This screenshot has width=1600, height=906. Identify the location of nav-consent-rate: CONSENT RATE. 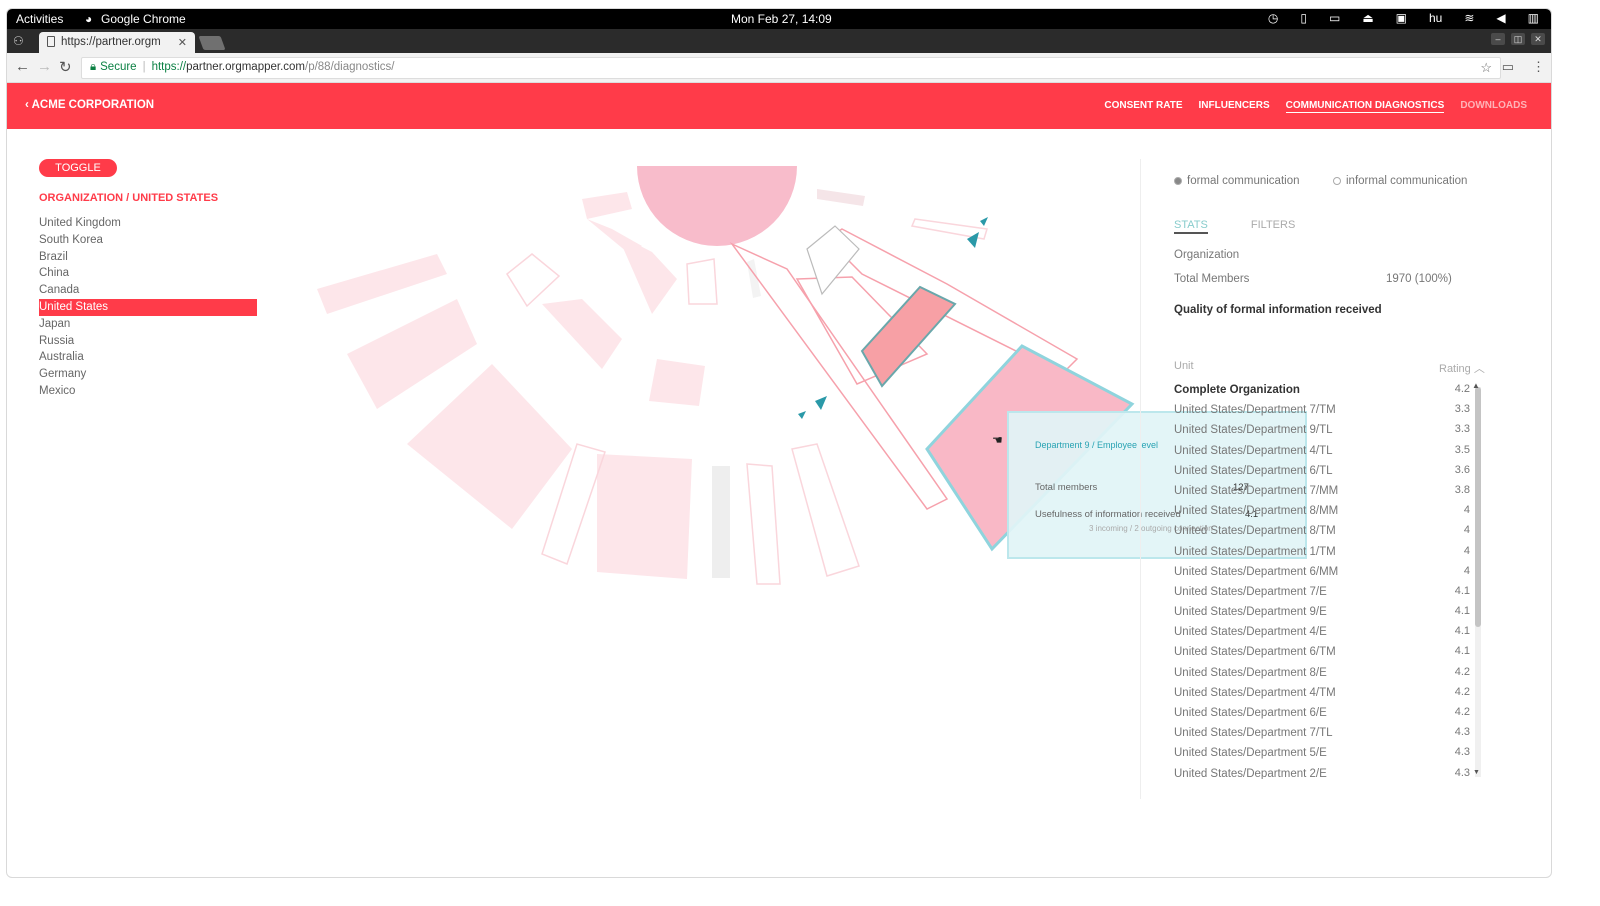
(1143, 106).